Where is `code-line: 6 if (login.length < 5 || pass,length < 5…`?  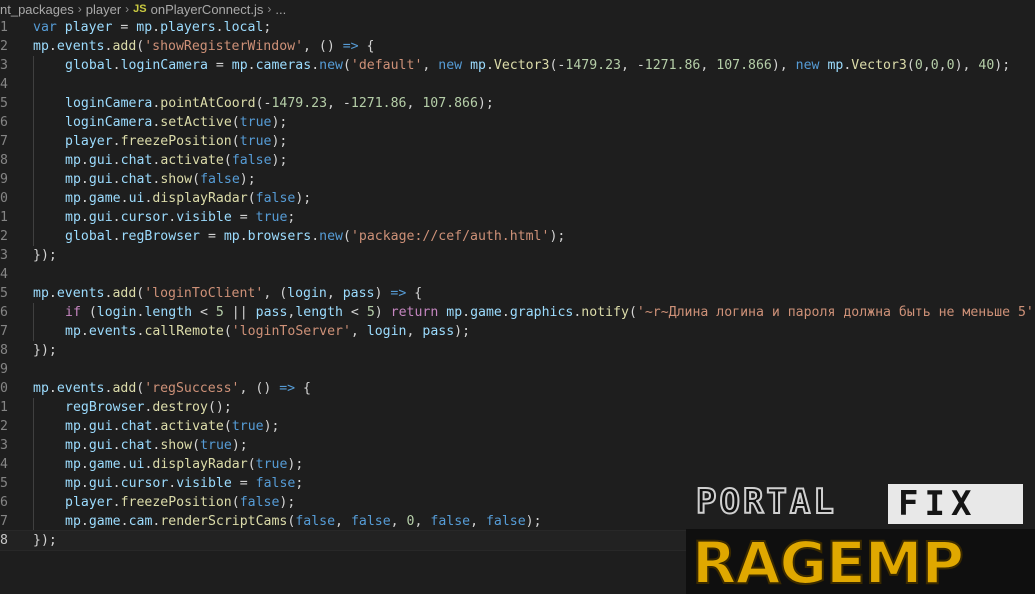 code-line: 6 if (login.length < 5 || pass,length < 5… is located at coordinates (517, 312).